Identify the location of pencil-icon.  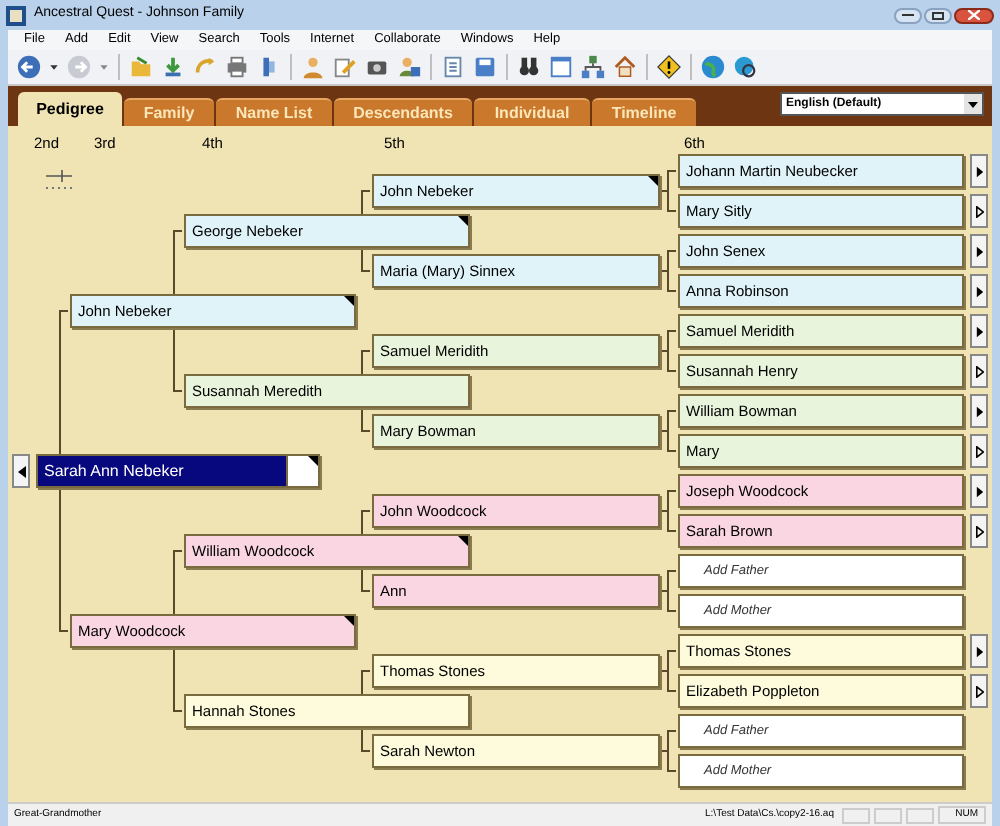
(345, 67).